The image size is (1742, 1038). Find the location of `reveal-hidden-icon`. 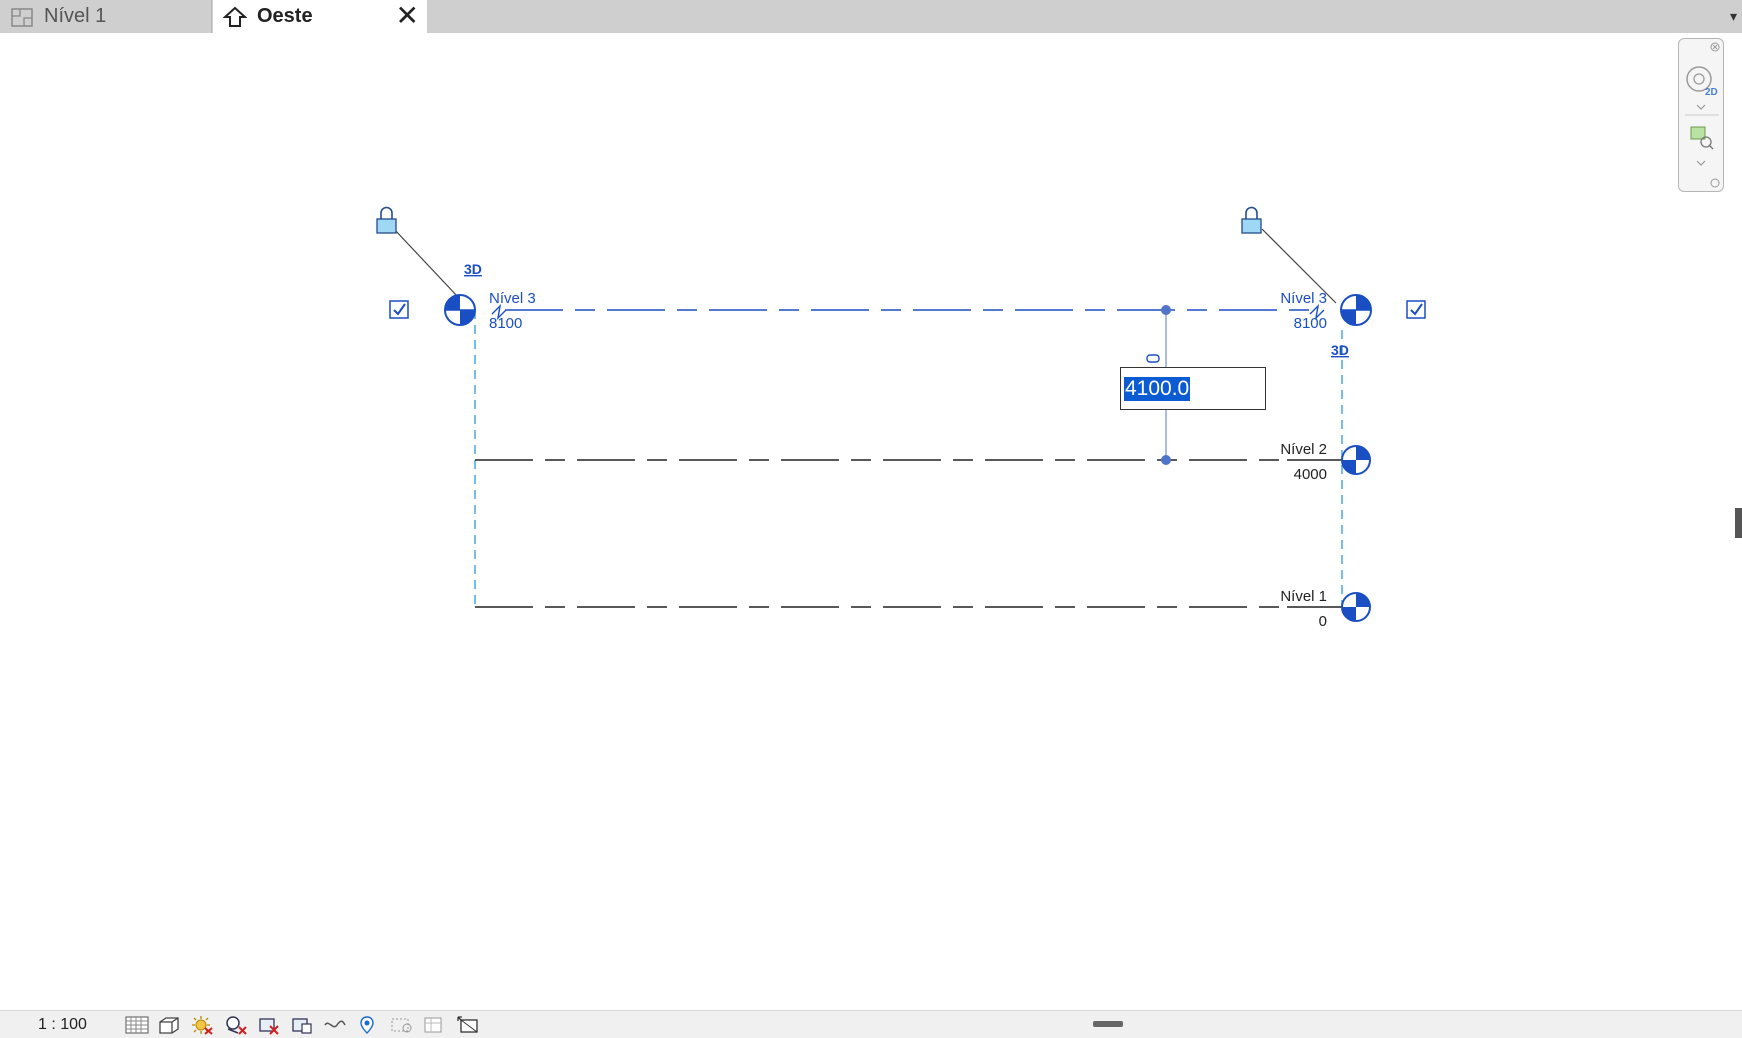

reveal-hidden-icon is located at coordinates (402, 1025).